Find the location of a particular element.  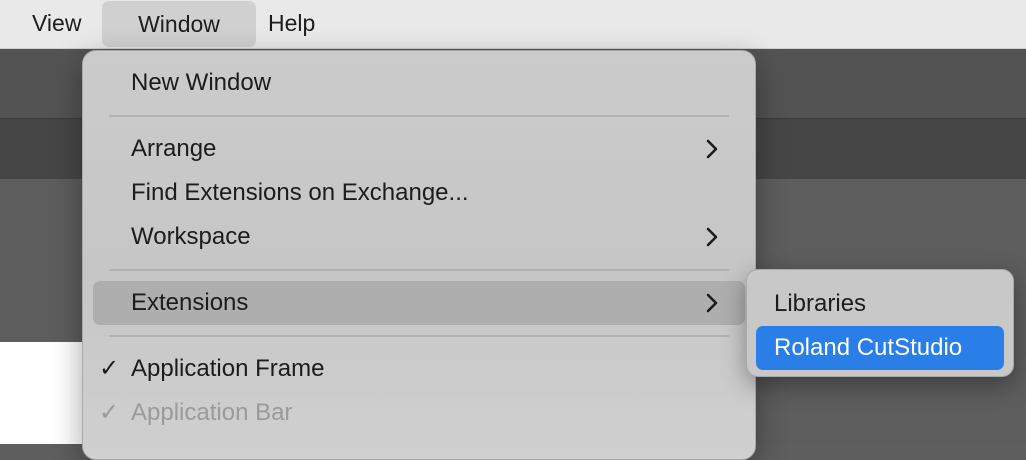

menu-item-new-window: New Window is located at coordinates (419, 83).